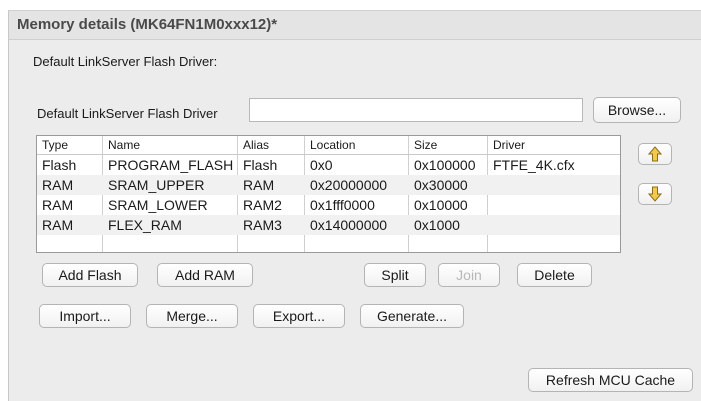 The image size is (701, 401). I want to click on header-size: Size, so click(425, 145).